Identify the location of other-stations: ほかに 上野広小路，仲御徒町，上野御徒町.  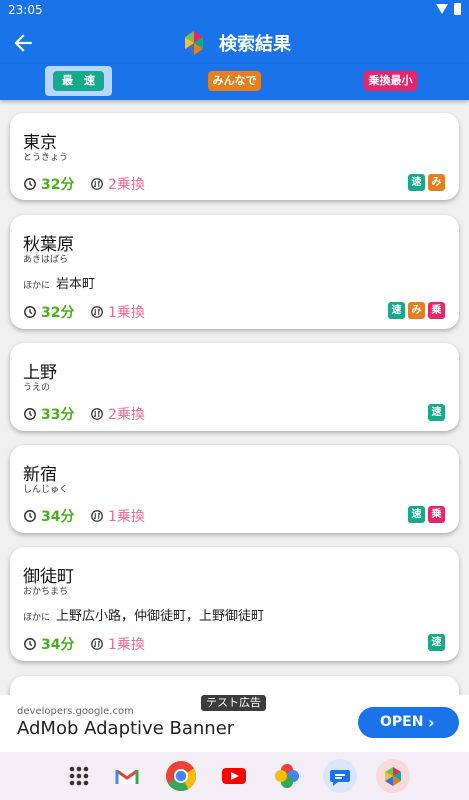
(143, 614).